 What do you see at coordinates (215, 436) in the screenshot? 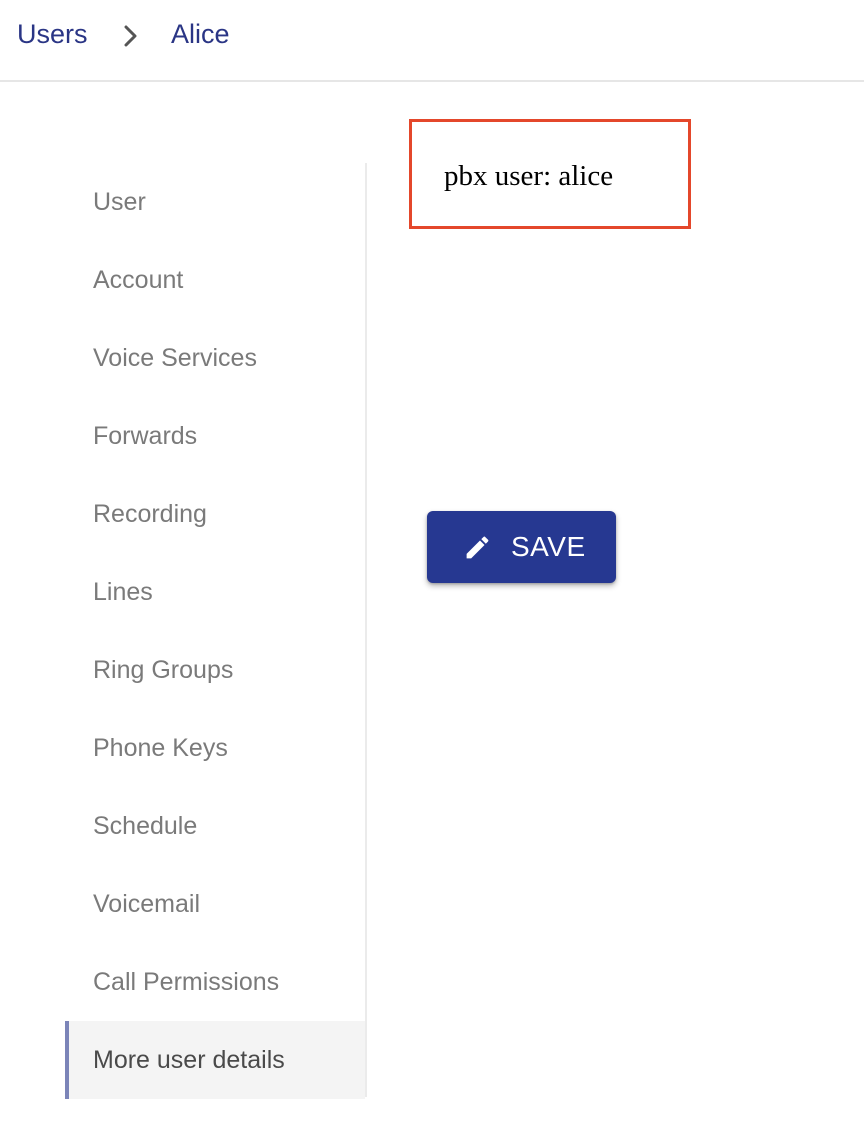
I see `sidebar-item-forwards: Forwards` at bounding box center [215, 436].